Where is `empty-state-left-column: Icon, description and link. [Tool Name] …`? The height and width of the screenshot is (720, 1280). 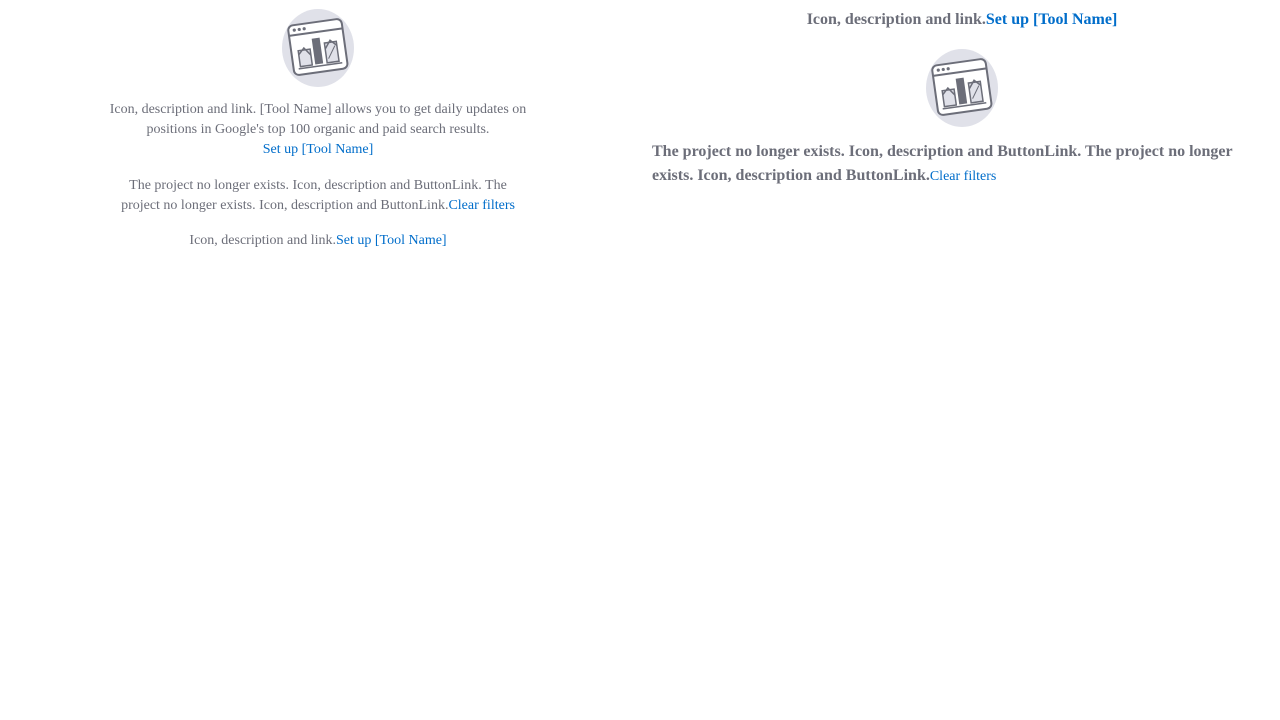 empty-state-left-column: Icon, description and link. [Tool Name] … is located at coordinates (318, 129).